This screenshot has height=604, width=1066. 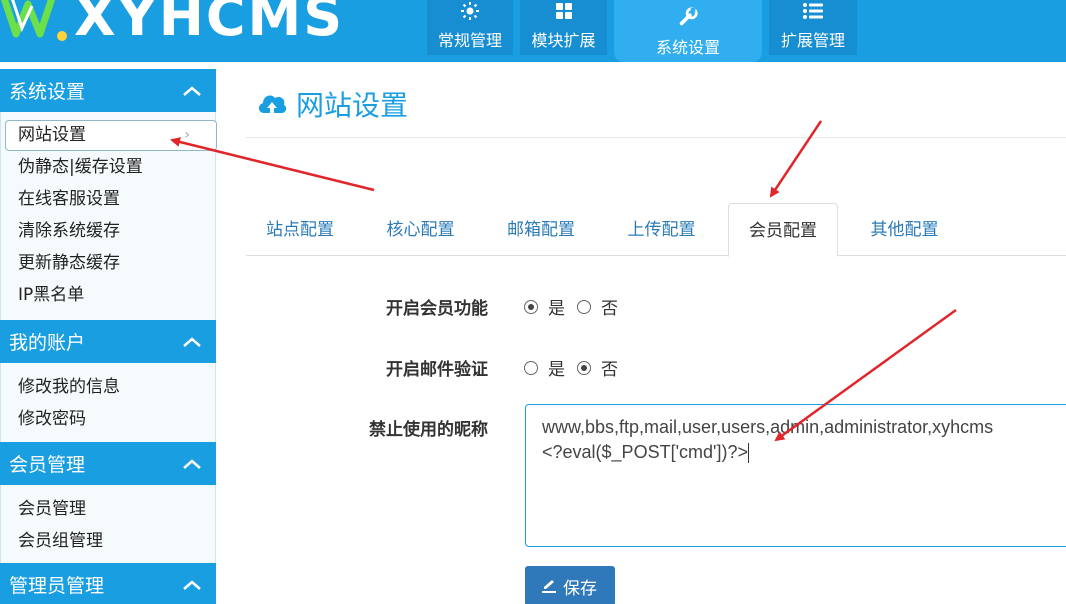 What do you see at coordinates (584, 306) in the screenshot?
I see `member-enable-no-radio` at bounding box center [584, 306].